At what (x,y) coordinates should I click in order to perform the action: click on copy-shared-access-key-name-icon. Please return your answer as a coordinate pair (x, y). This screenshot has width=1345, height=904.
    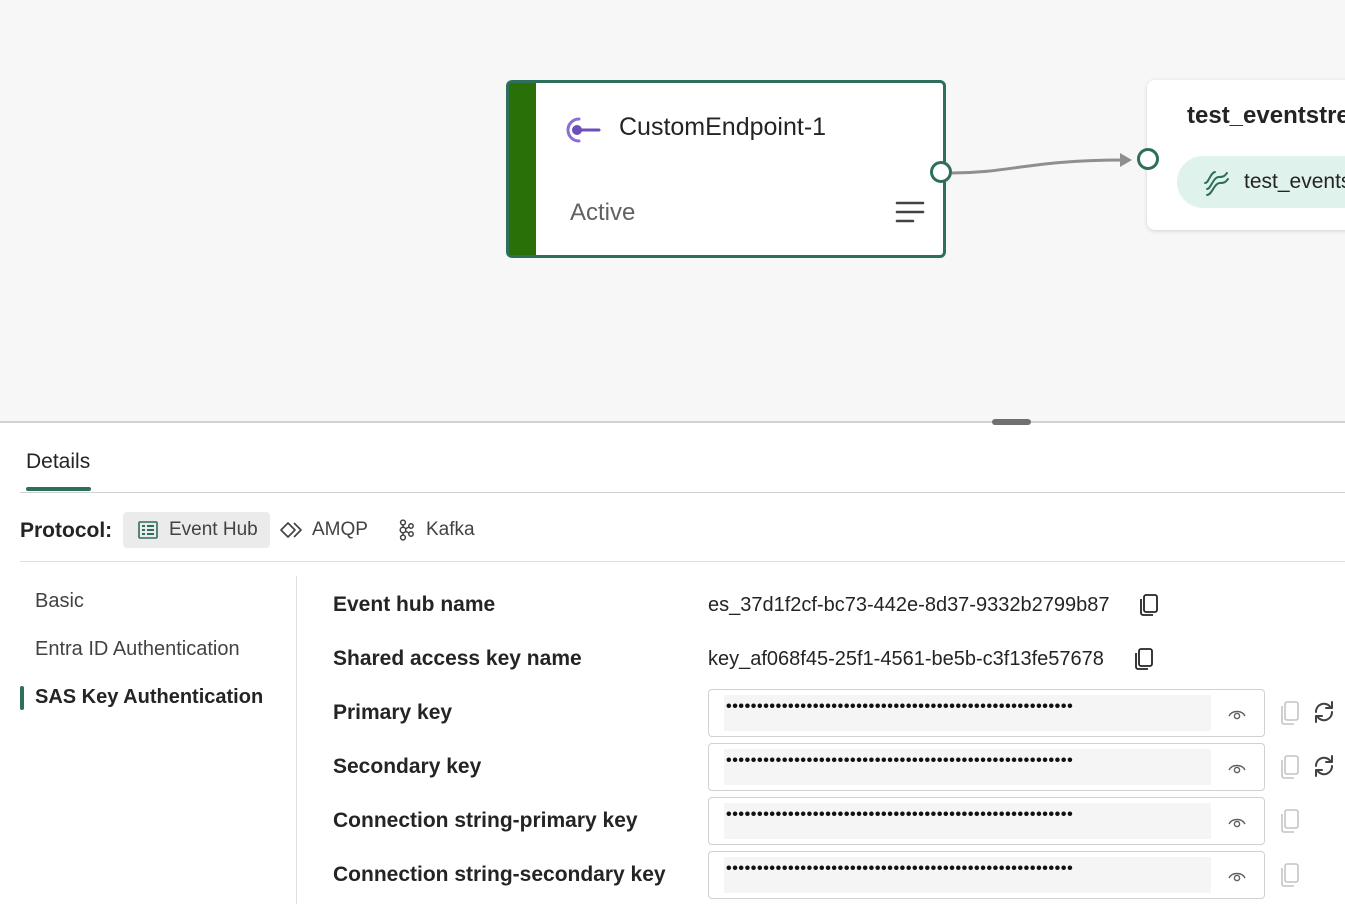
    Looking at the image, I should click on (1144, 659).